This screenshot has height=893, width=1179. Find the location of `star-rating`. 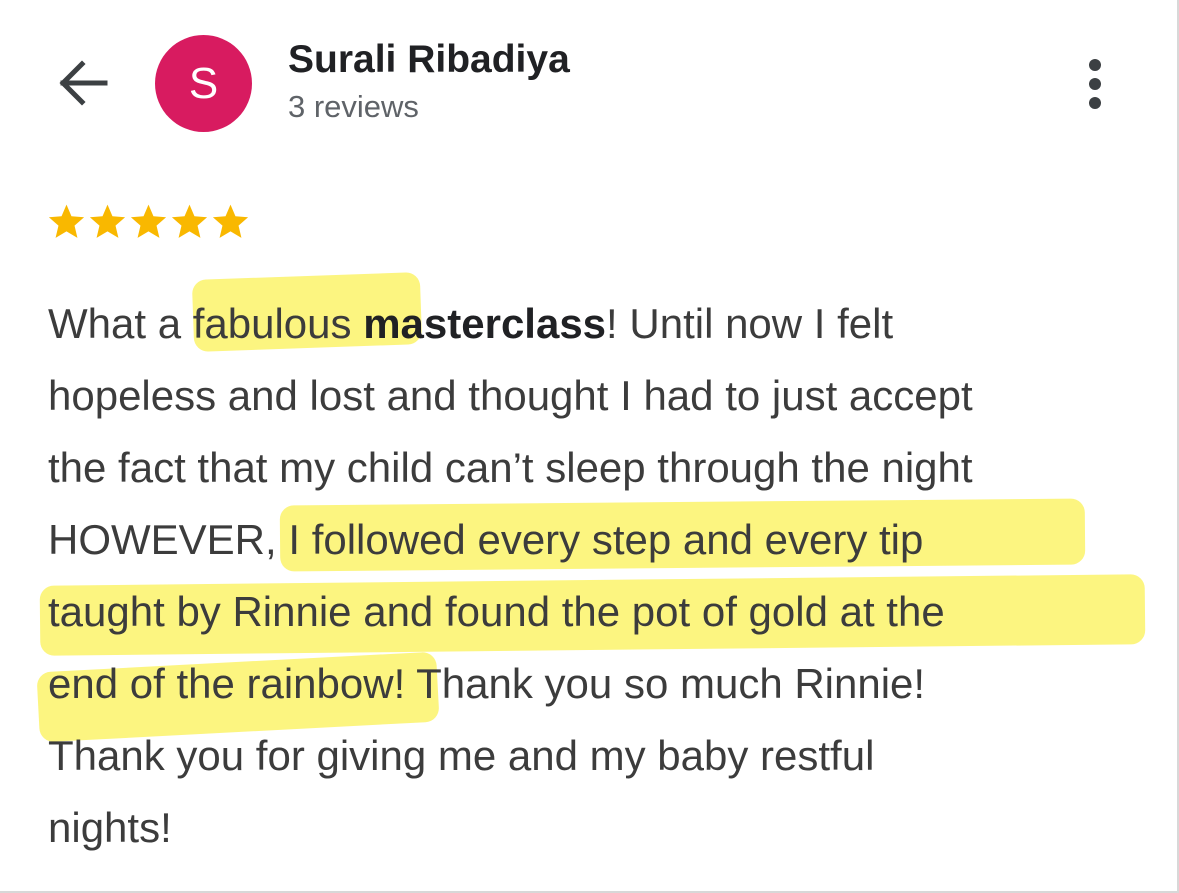

star-rating is located at coordinates (148, 222).